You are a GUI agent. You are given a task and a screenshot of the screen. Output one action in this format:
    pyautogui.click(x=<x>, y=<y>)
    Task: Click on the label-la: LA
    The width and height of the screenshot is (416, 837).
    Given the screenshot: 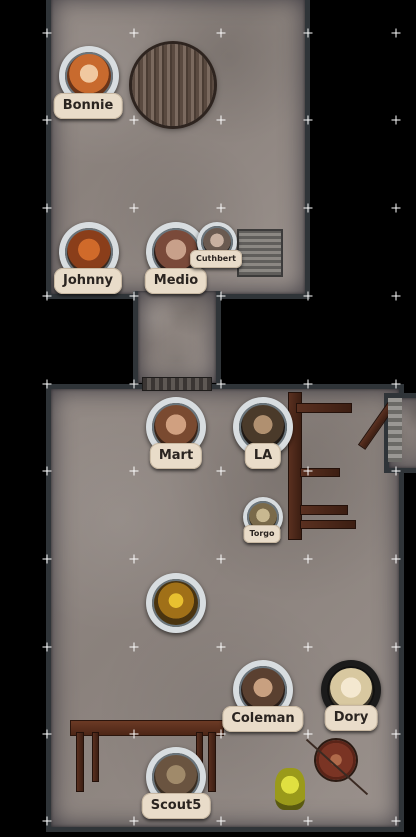 What is the action you would take?
    pyautogui.click(x=263, y=456)
    